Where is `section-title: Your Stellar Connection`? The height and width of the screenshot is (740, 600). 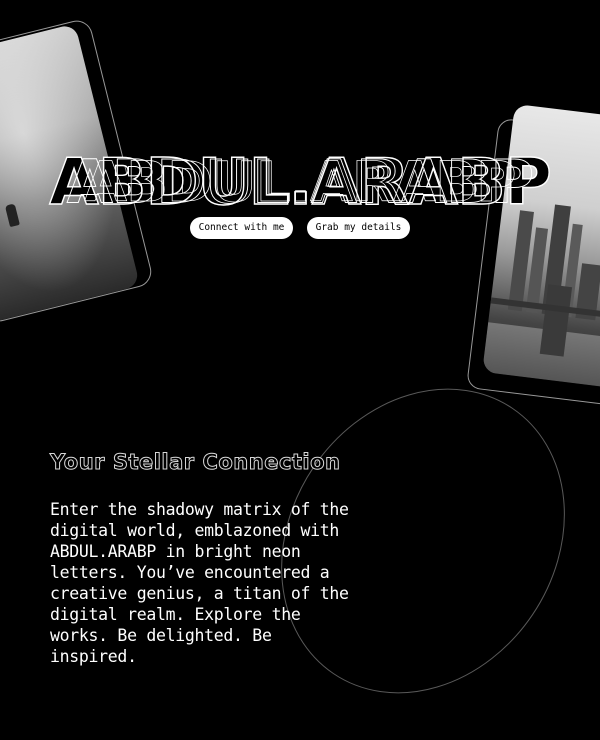 section-title: Your Stellar Connection is located at coordinates (195, 462).